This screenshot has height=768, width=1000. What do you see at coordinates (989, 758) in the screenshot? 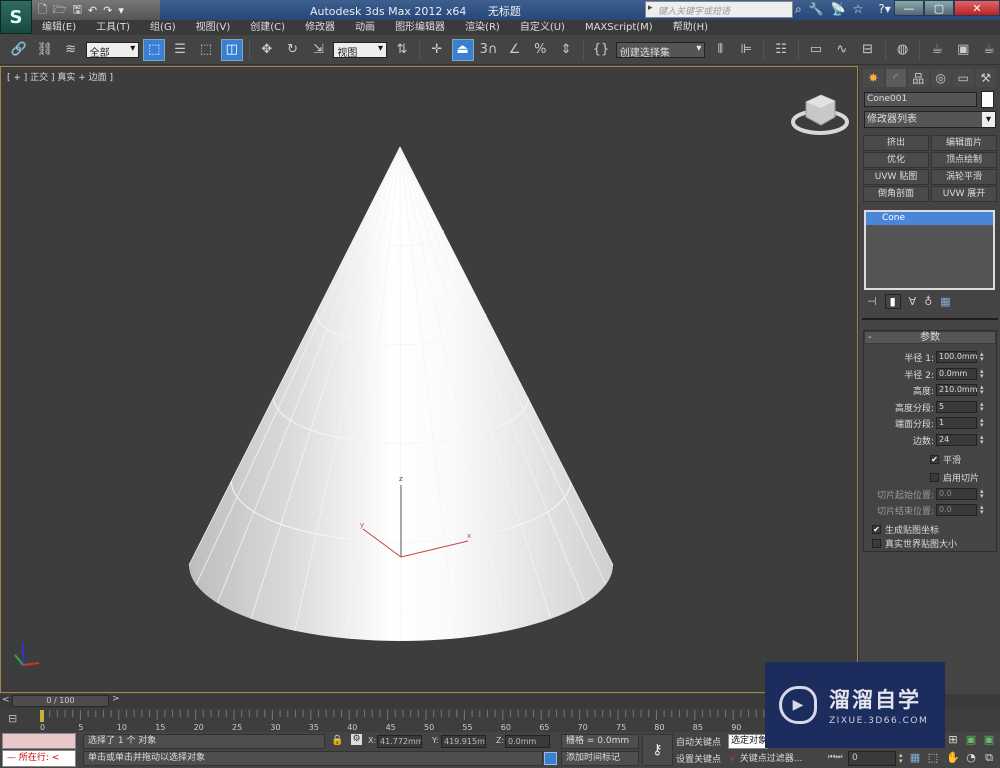
I see `maximize-viewport-icon: ⧉` at bounding box center [989, 758].